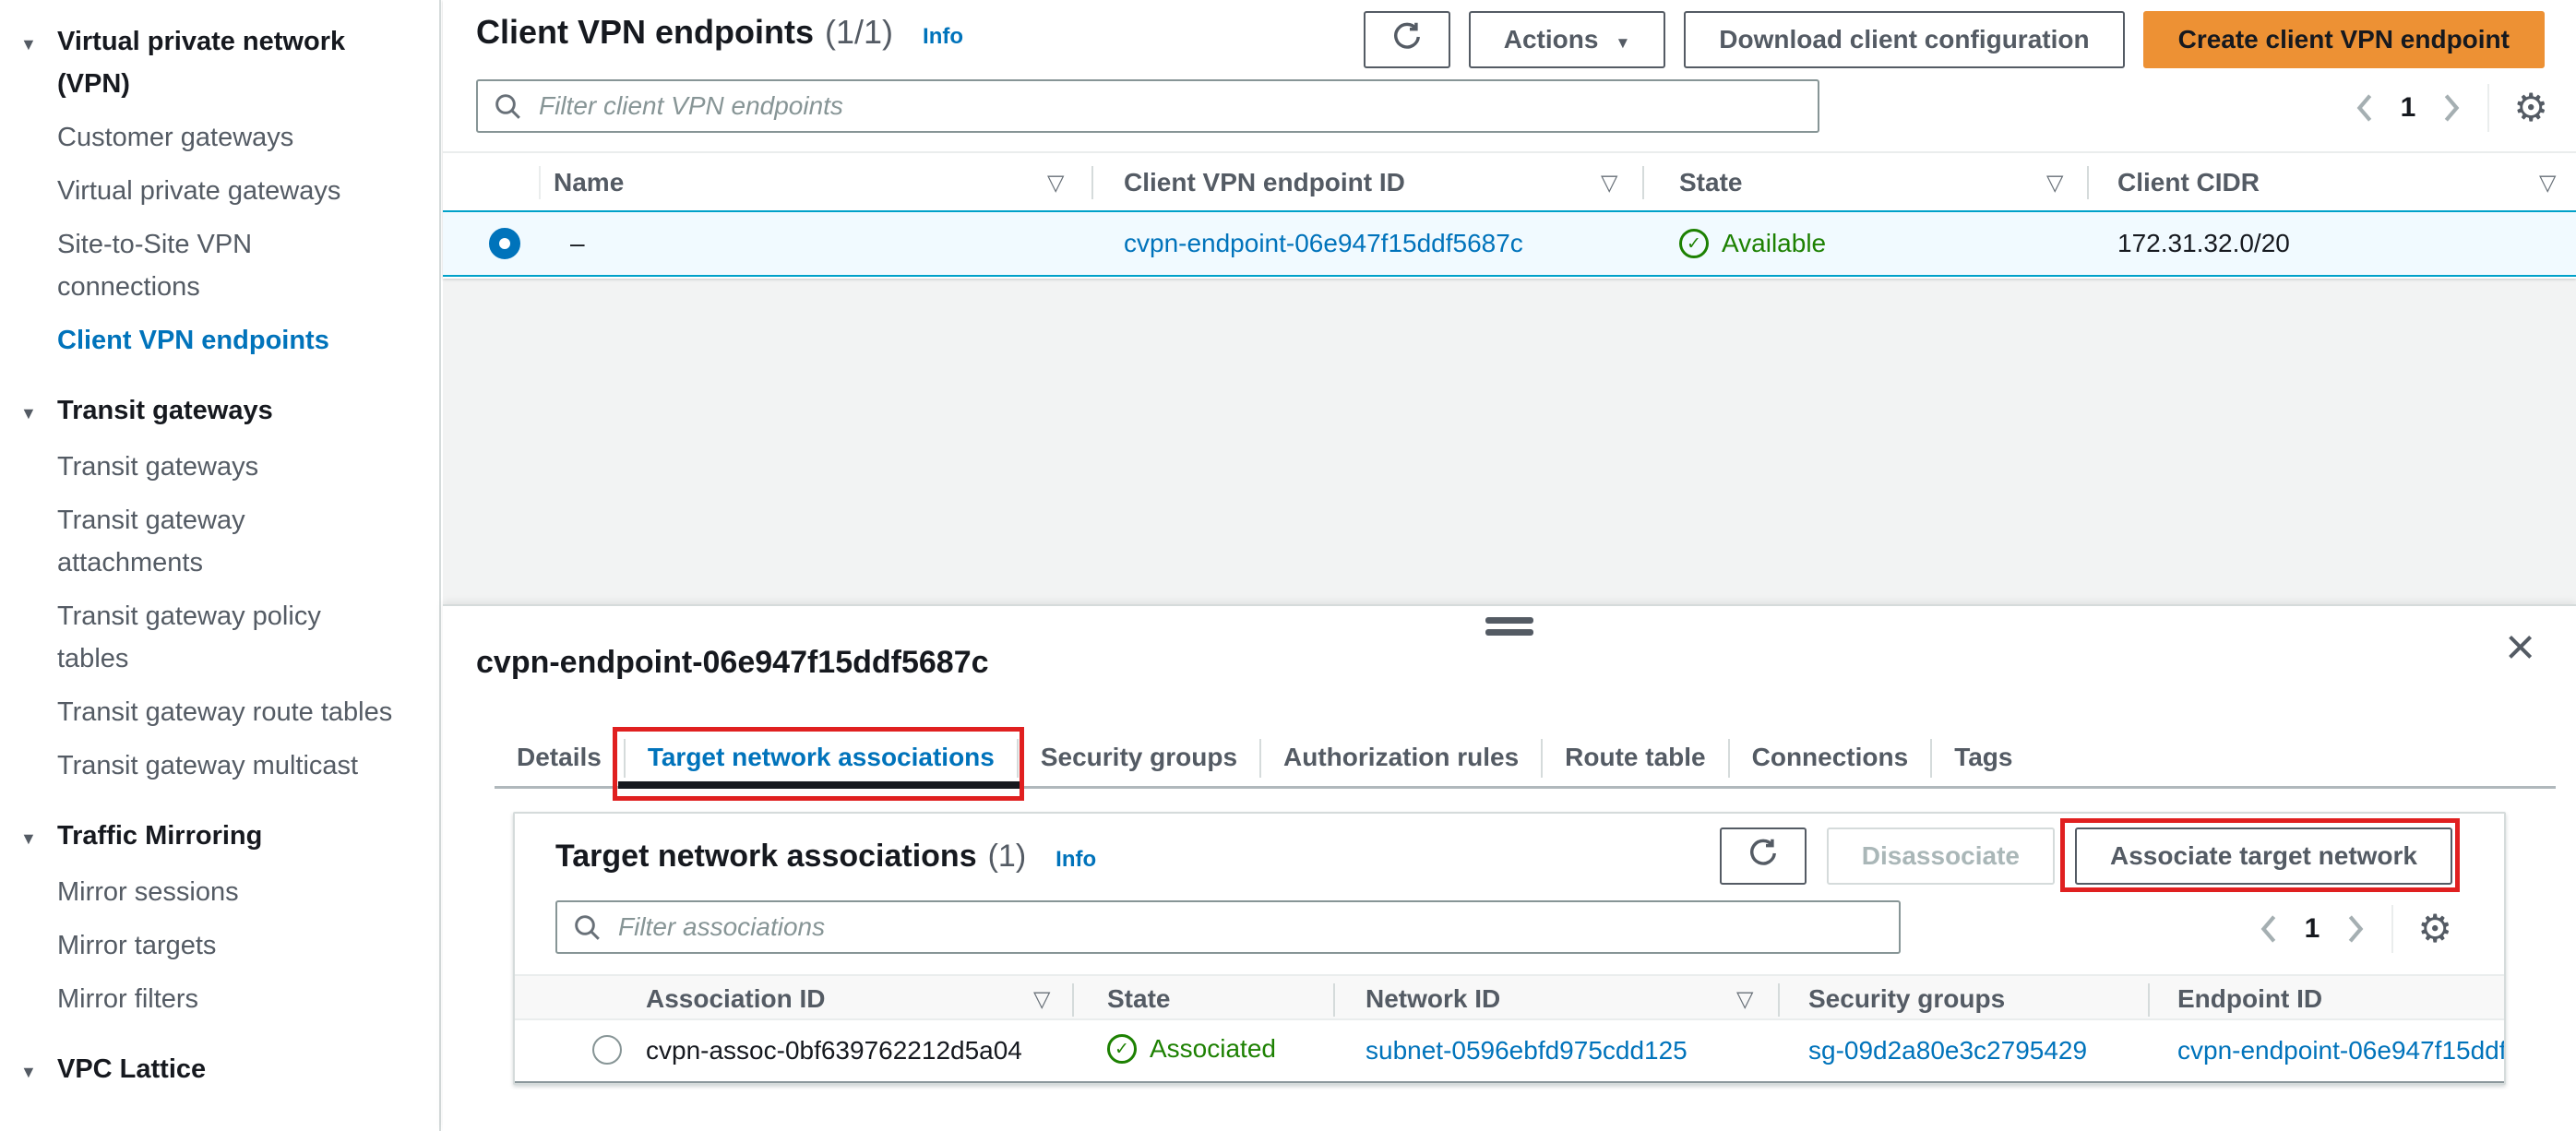  I want to click on endpoints-filter-input, so click(1147, 106).